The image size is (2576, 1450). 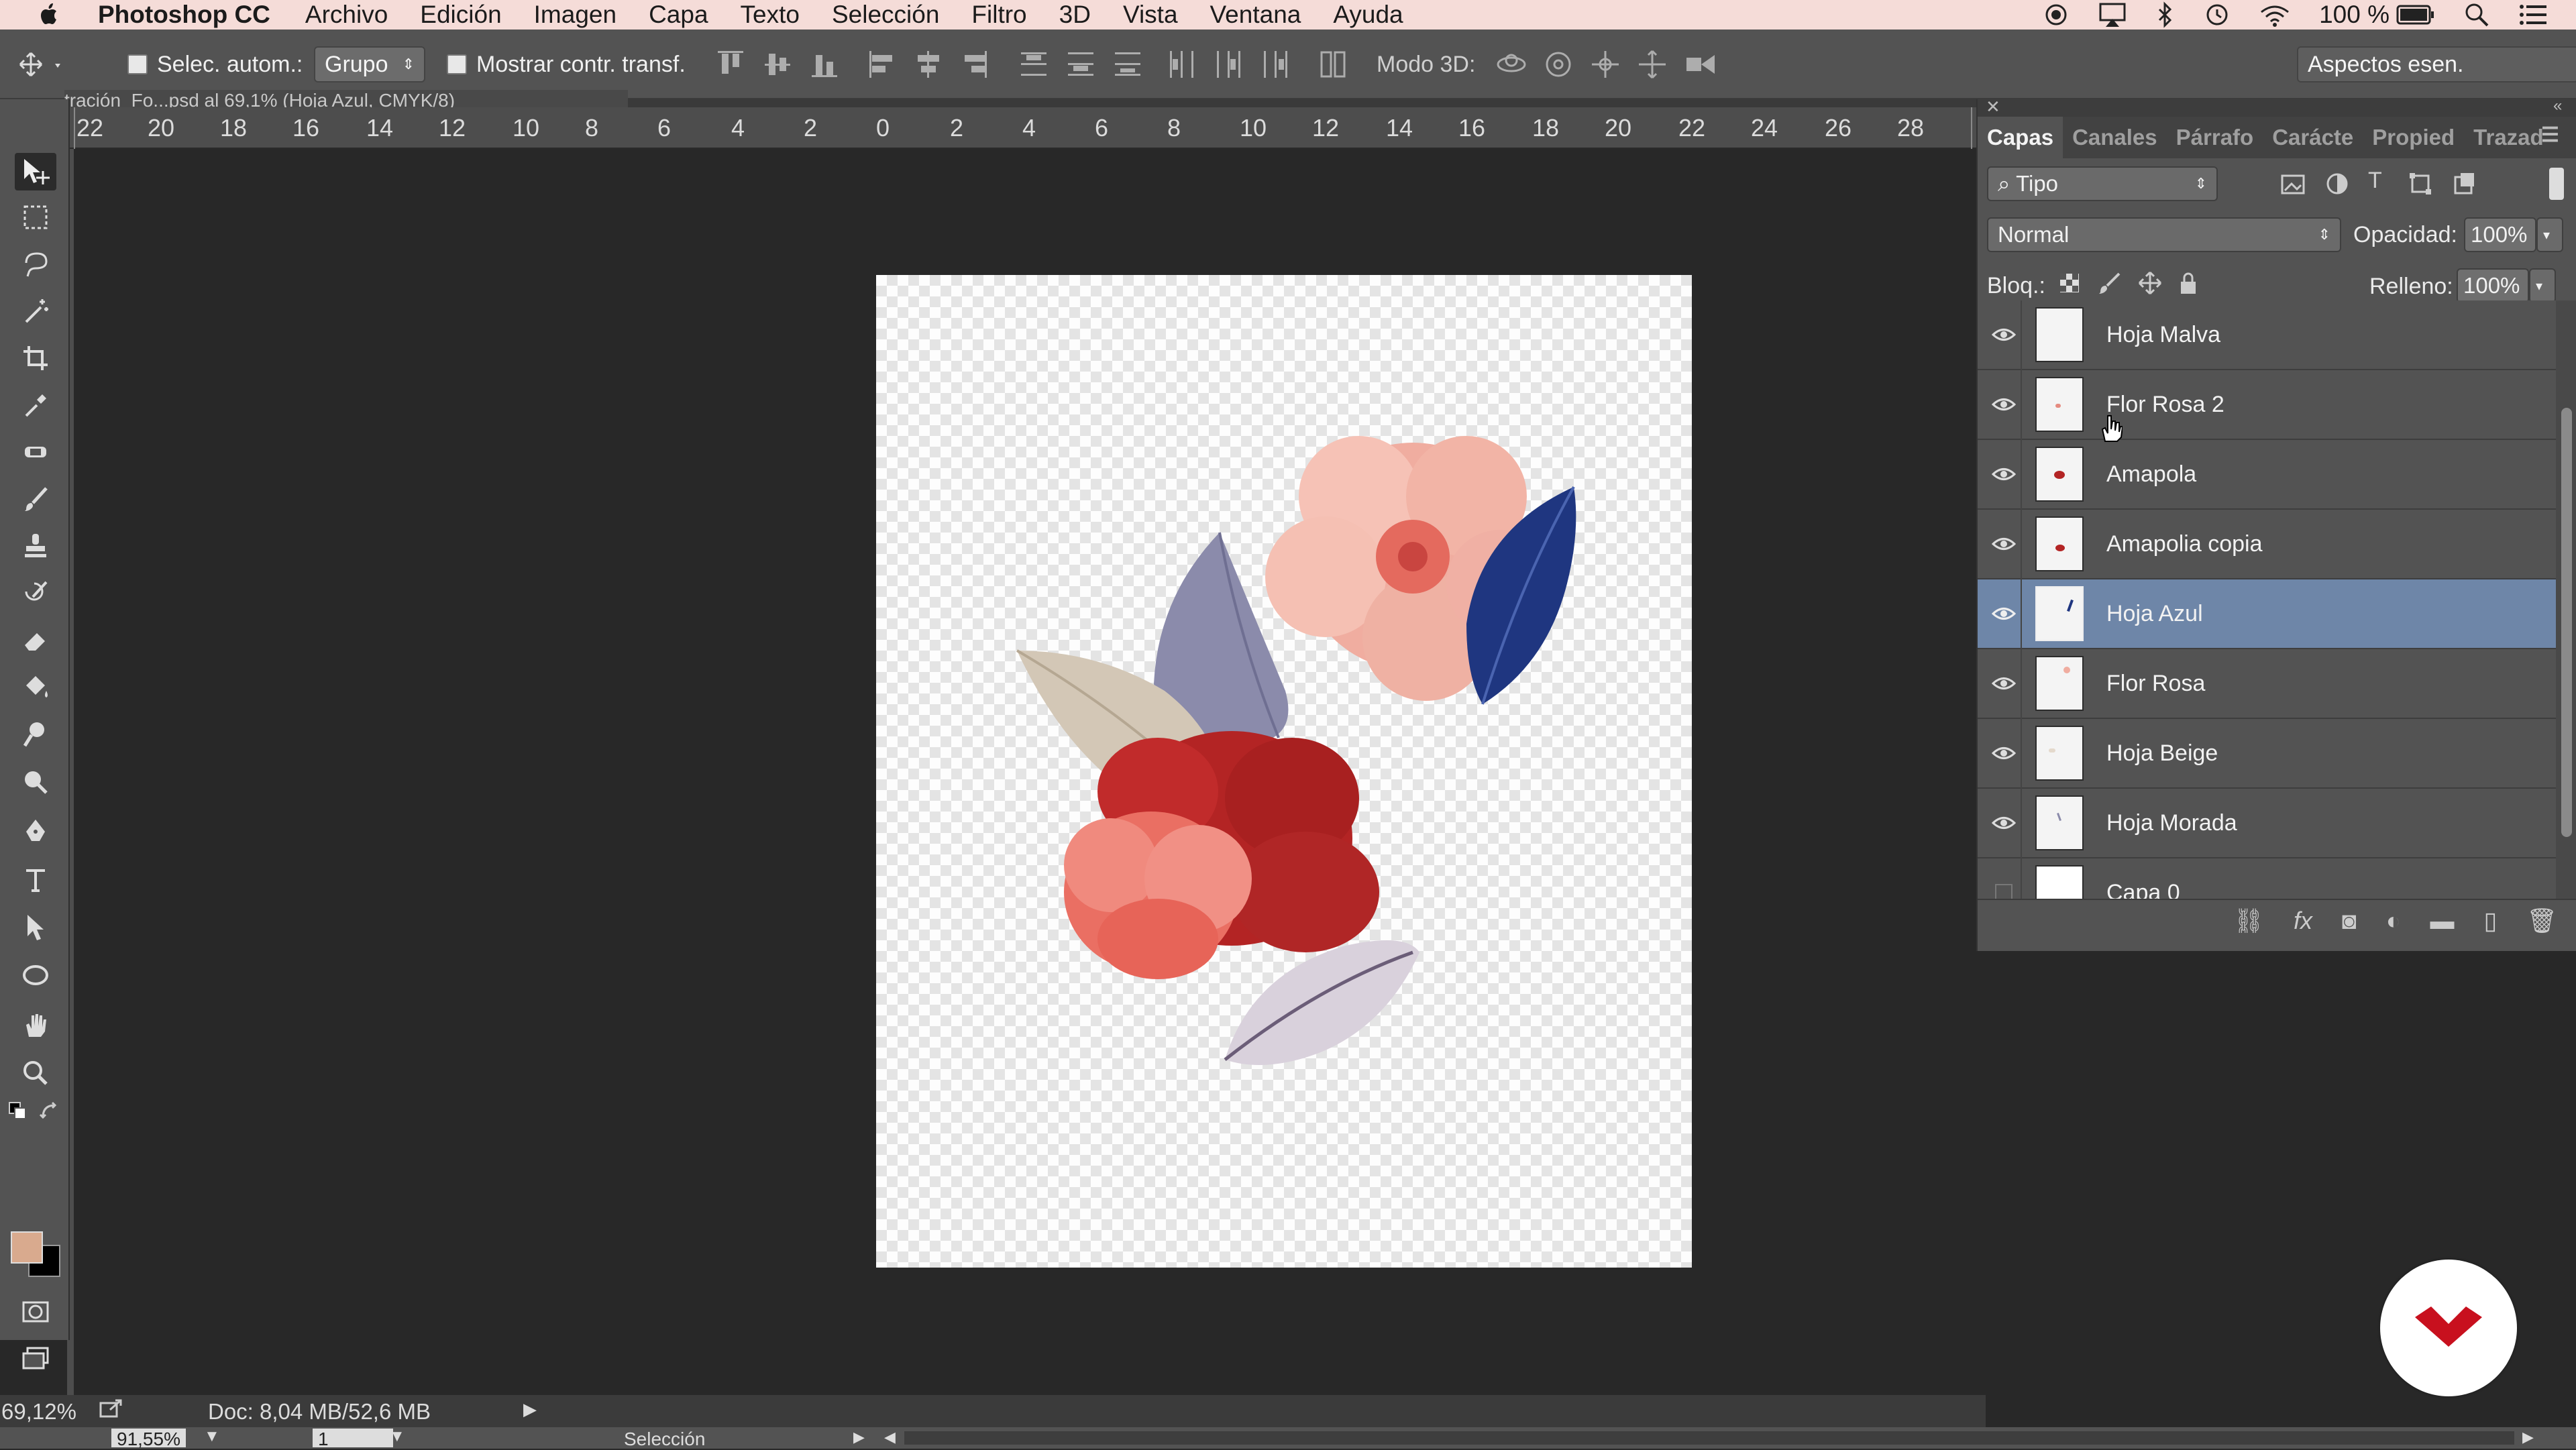 What do you see at coordinates (777, 64) in the screenshot?
I see `align-vcenter-icon` at bounding box center [777, 64].